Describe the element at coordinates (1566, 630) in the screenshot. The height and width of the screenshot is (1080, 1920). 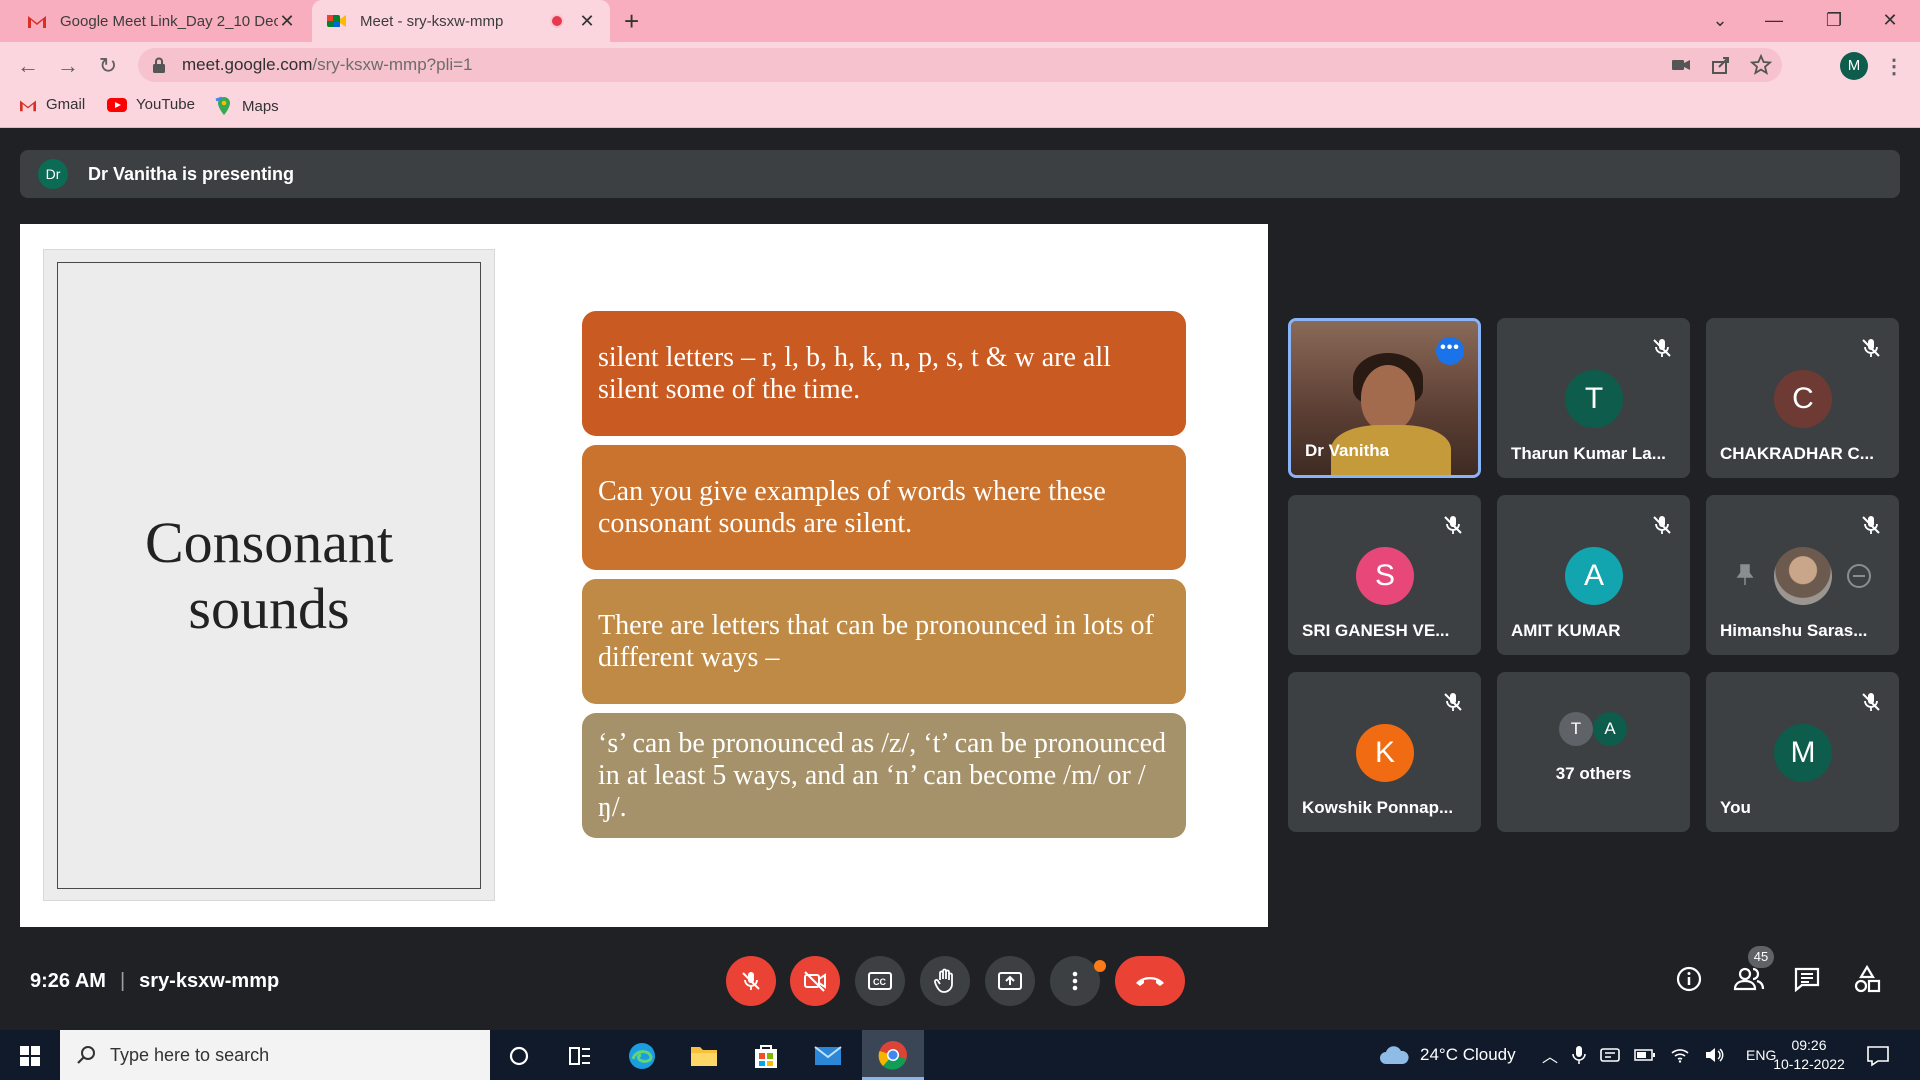
I see `participant-name: AMIT KUMAR` at that location.